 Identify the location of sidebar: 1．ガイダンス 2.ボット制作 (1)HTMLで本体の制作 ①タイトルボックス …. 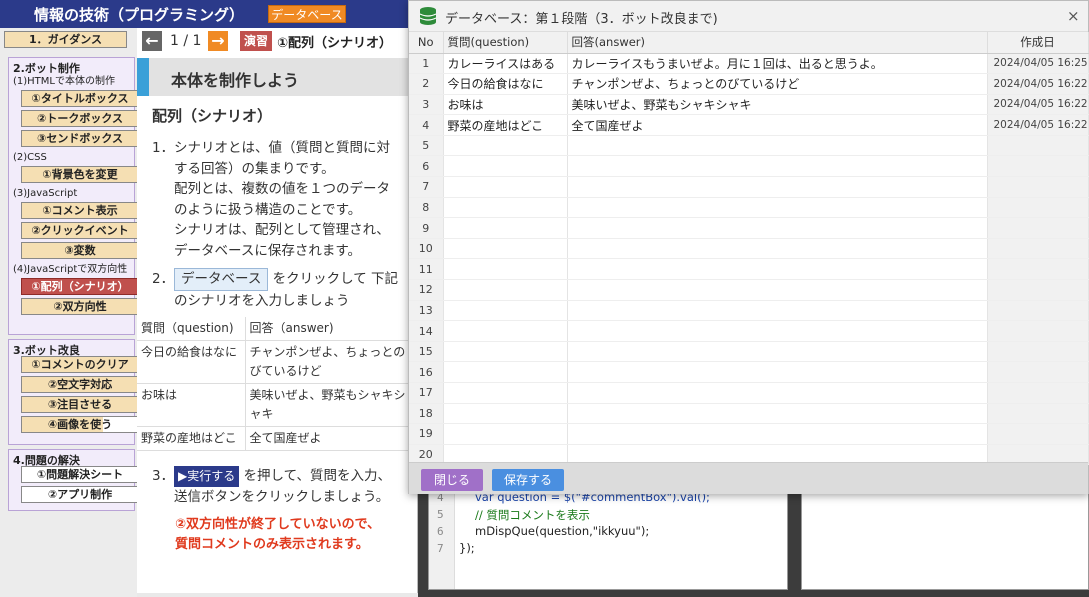
(69, 312).